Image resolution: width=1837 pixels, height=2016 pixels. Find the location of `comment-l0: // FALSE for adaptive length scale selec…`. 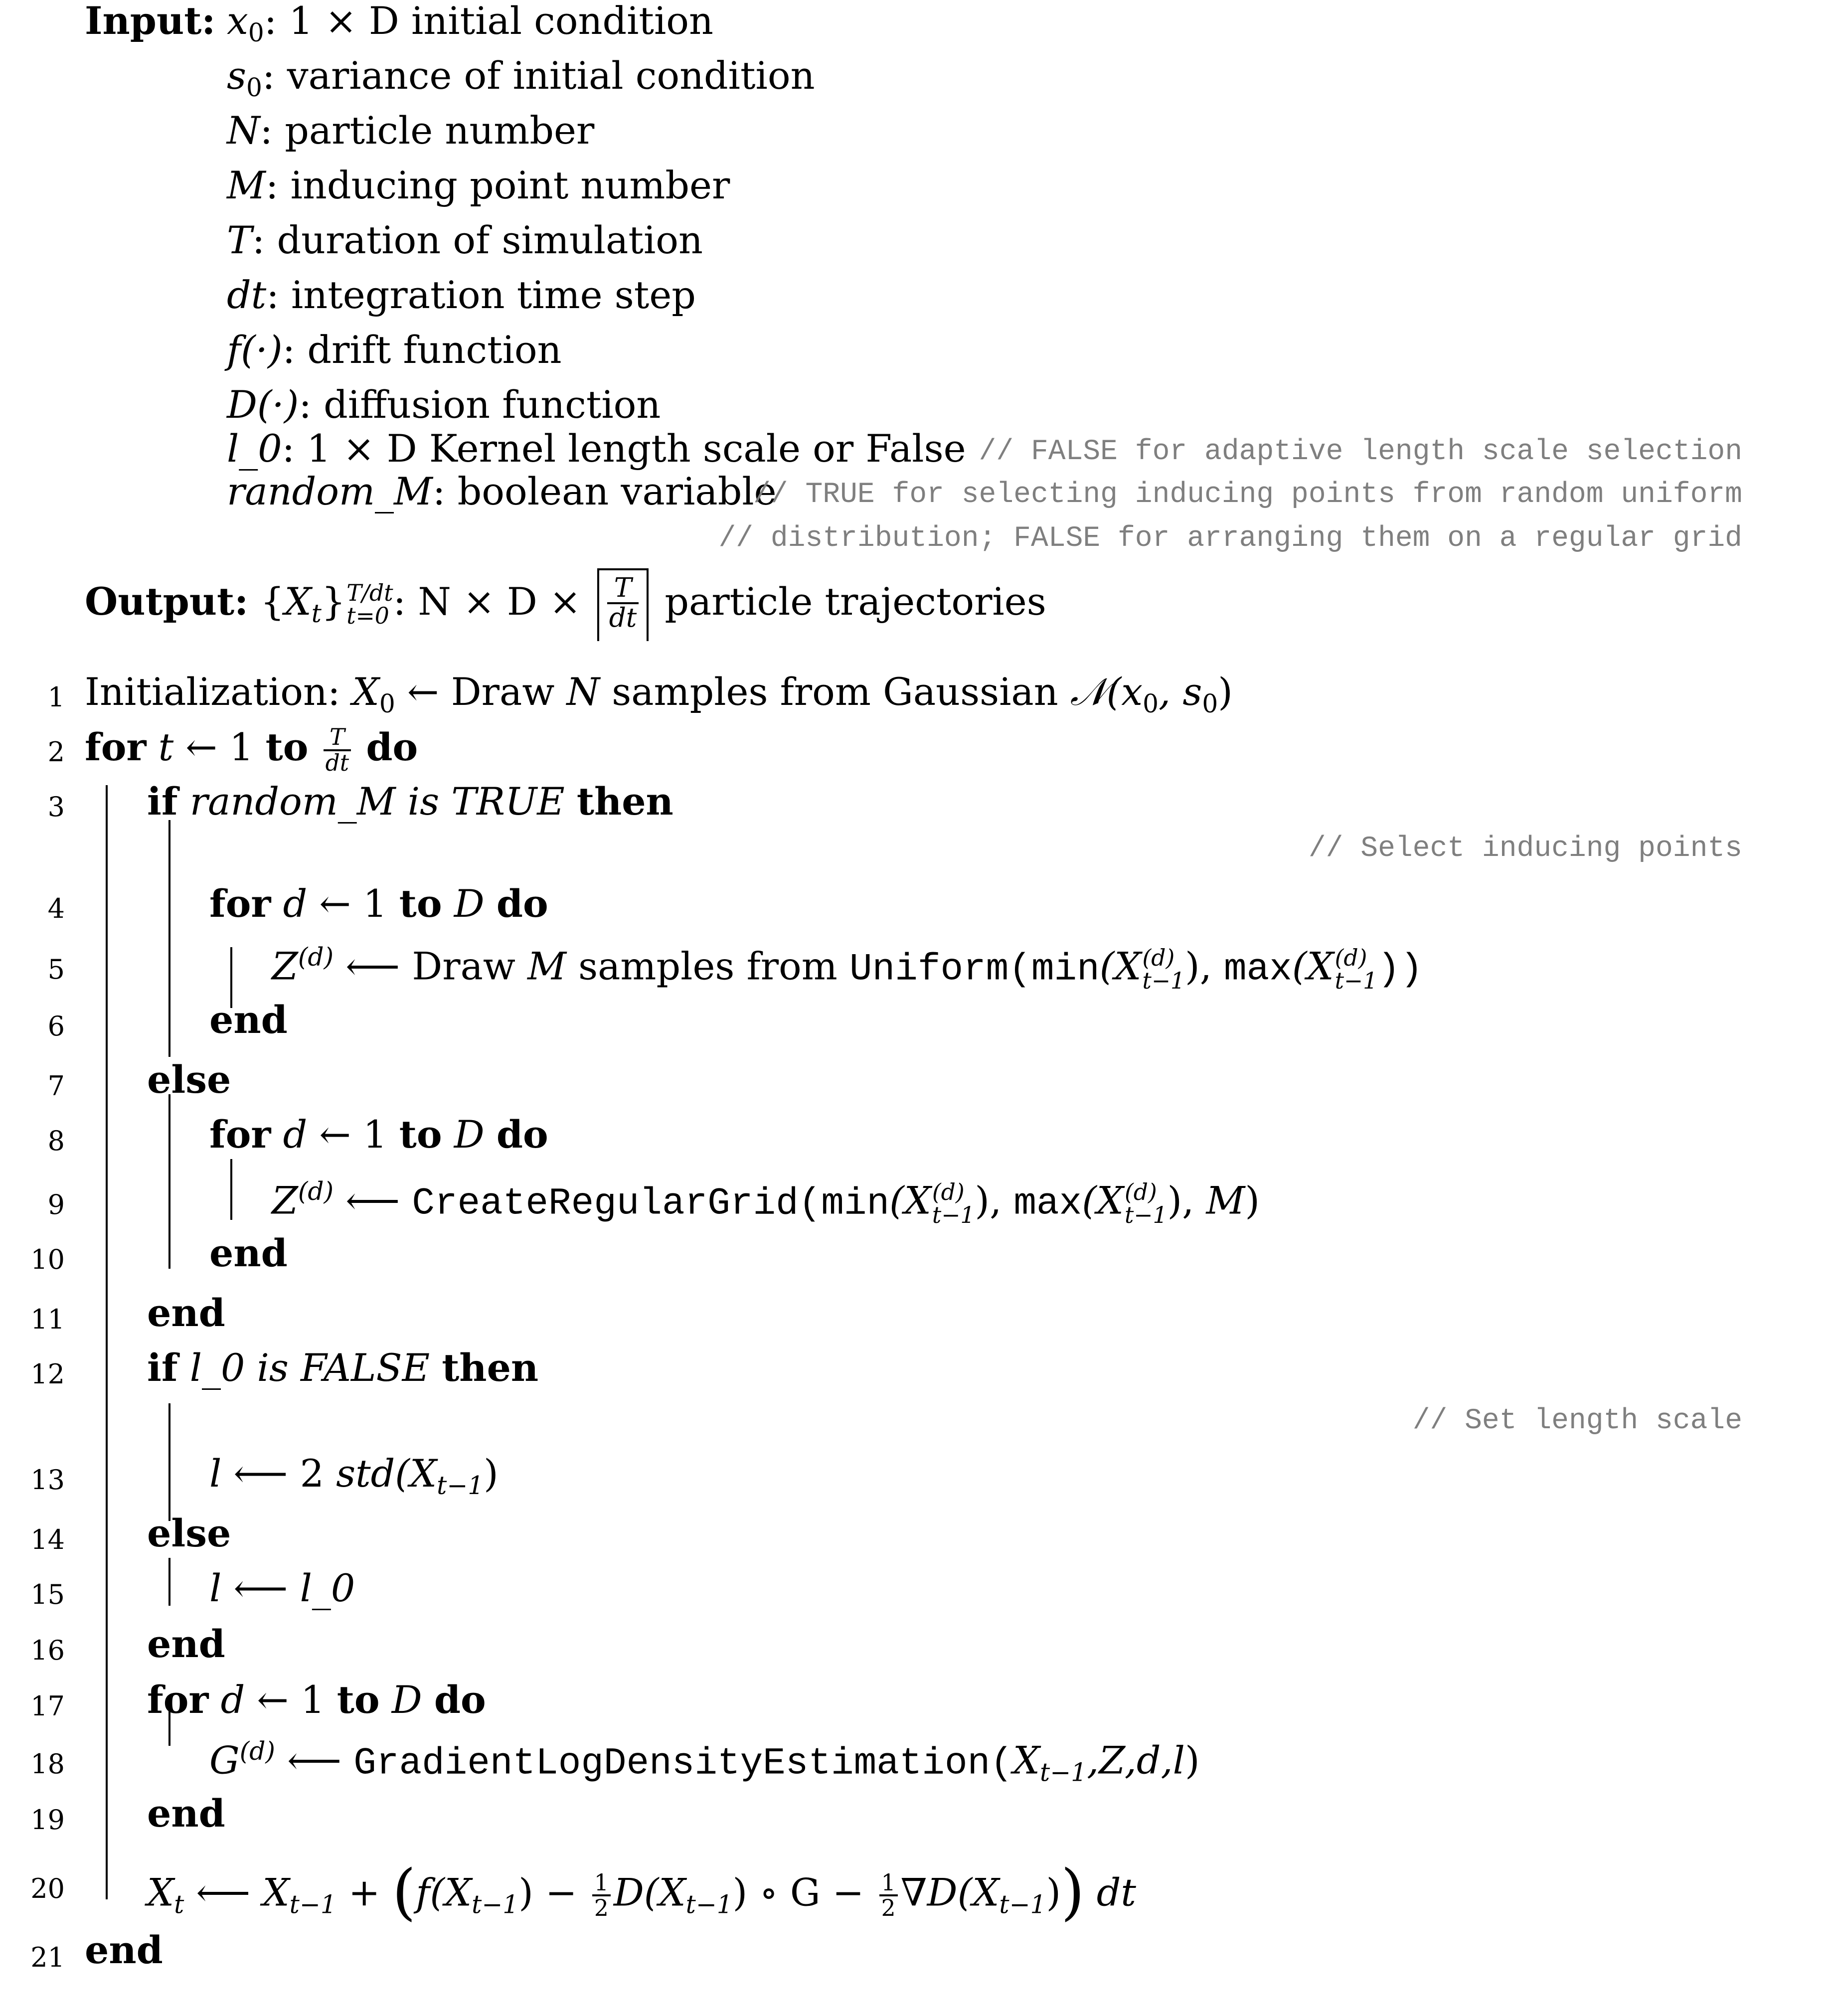

comment-l0: // FALSE for adaptive length scale selec… is located at coordinates (1360, 452).